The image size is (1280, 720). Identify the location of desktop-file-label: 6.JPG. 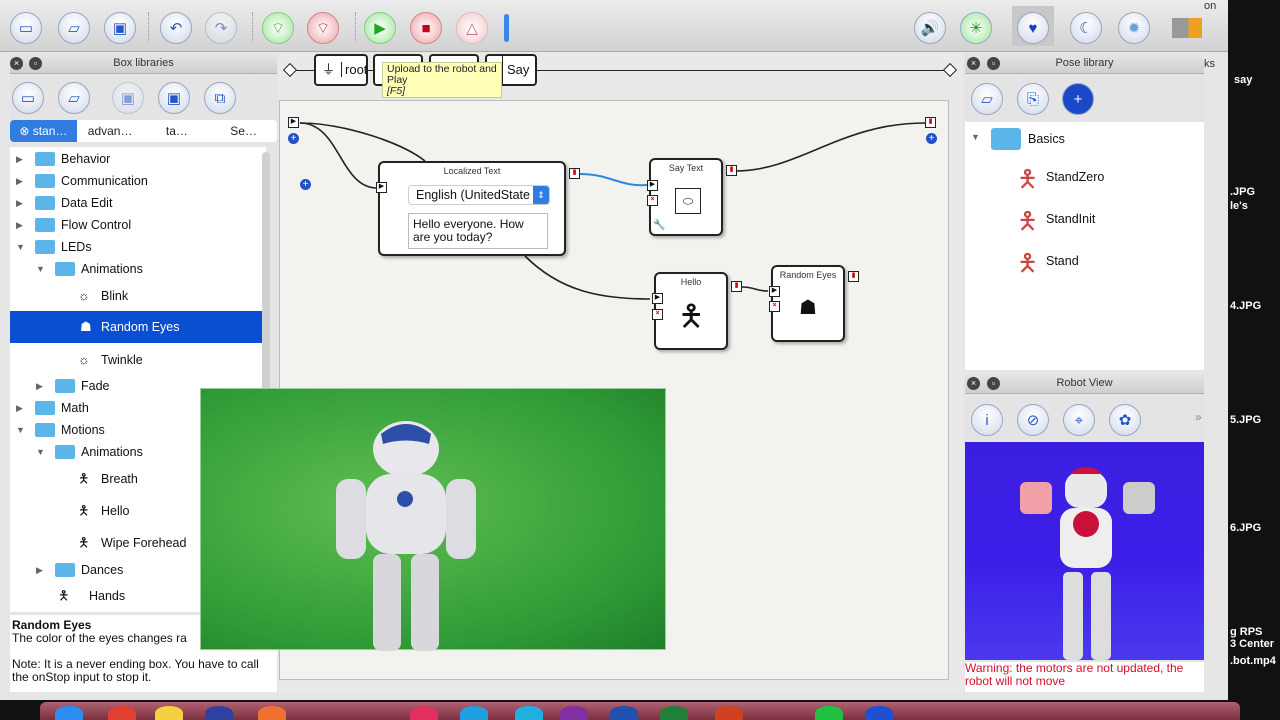
(1245, 528).